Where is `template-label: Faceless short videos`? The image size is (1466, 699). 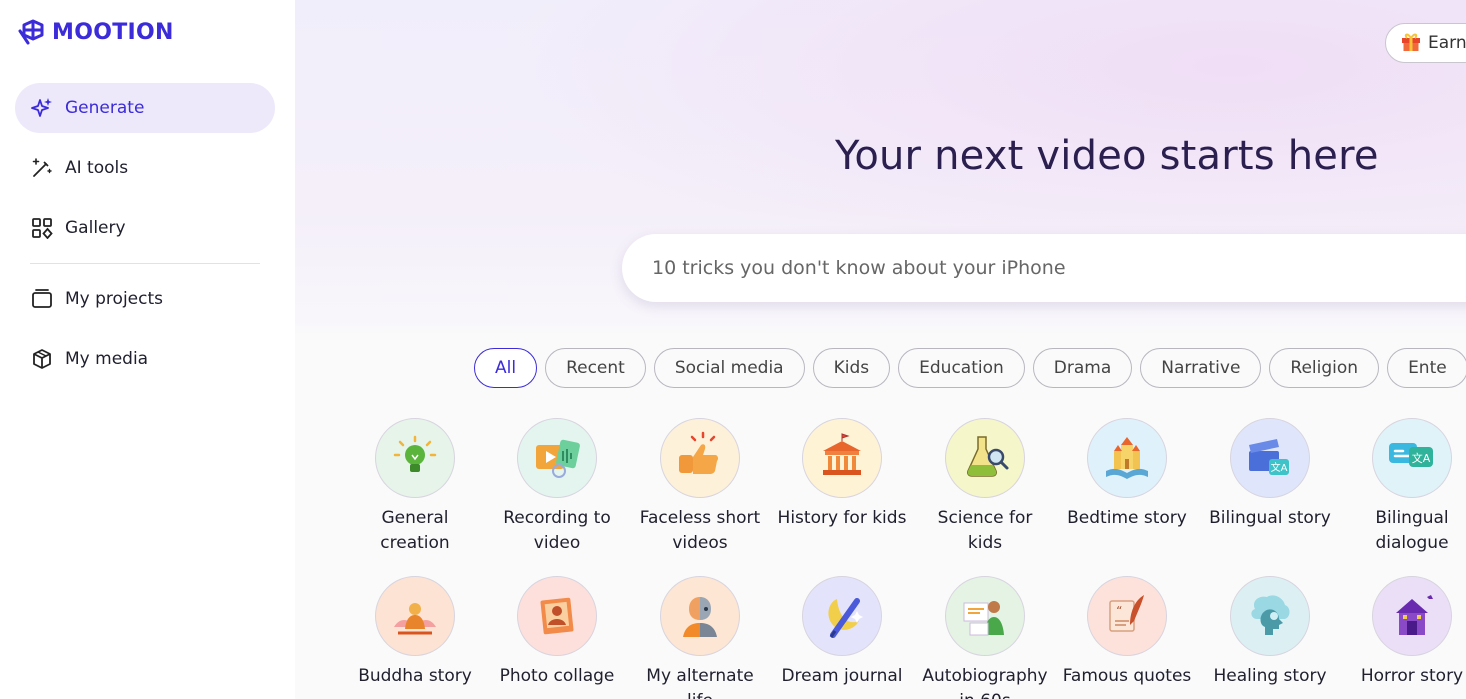 template-label: Faceless short videos is located at coordinates (700, 530).